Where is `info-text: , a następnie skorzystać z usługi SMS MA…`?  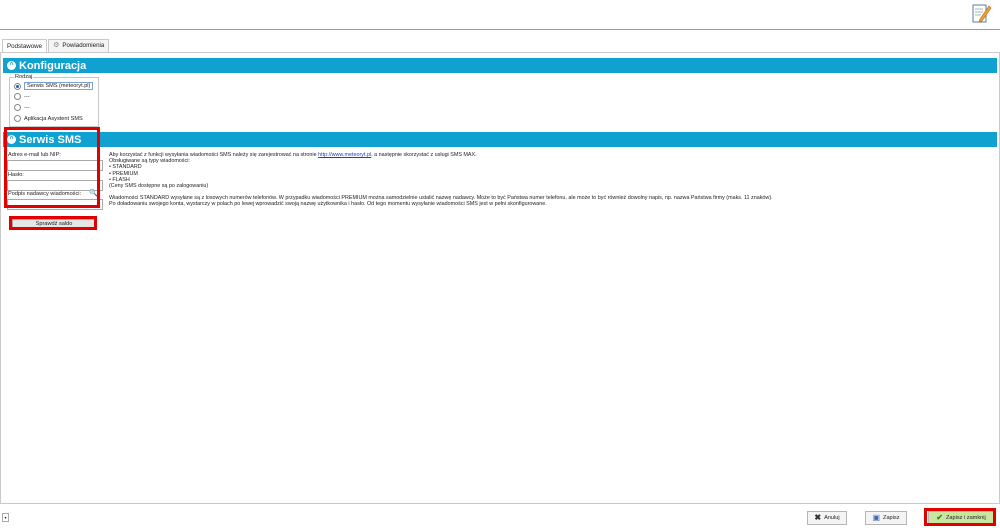
info-text: , a następnie skorzystać z usługi SMS MA… is located at coordinates (424, 155).